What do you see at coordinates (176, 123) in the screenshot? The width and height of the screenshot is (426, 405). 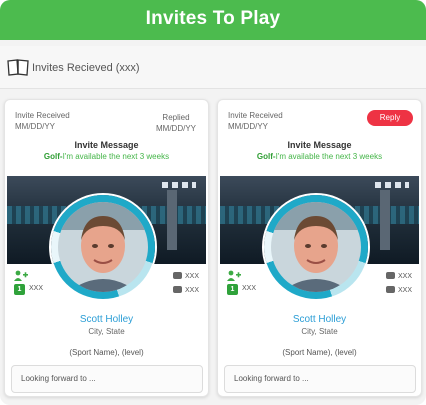 I see `replied-status: Replied MM/DD/YY` at bounding box center [176, 123].